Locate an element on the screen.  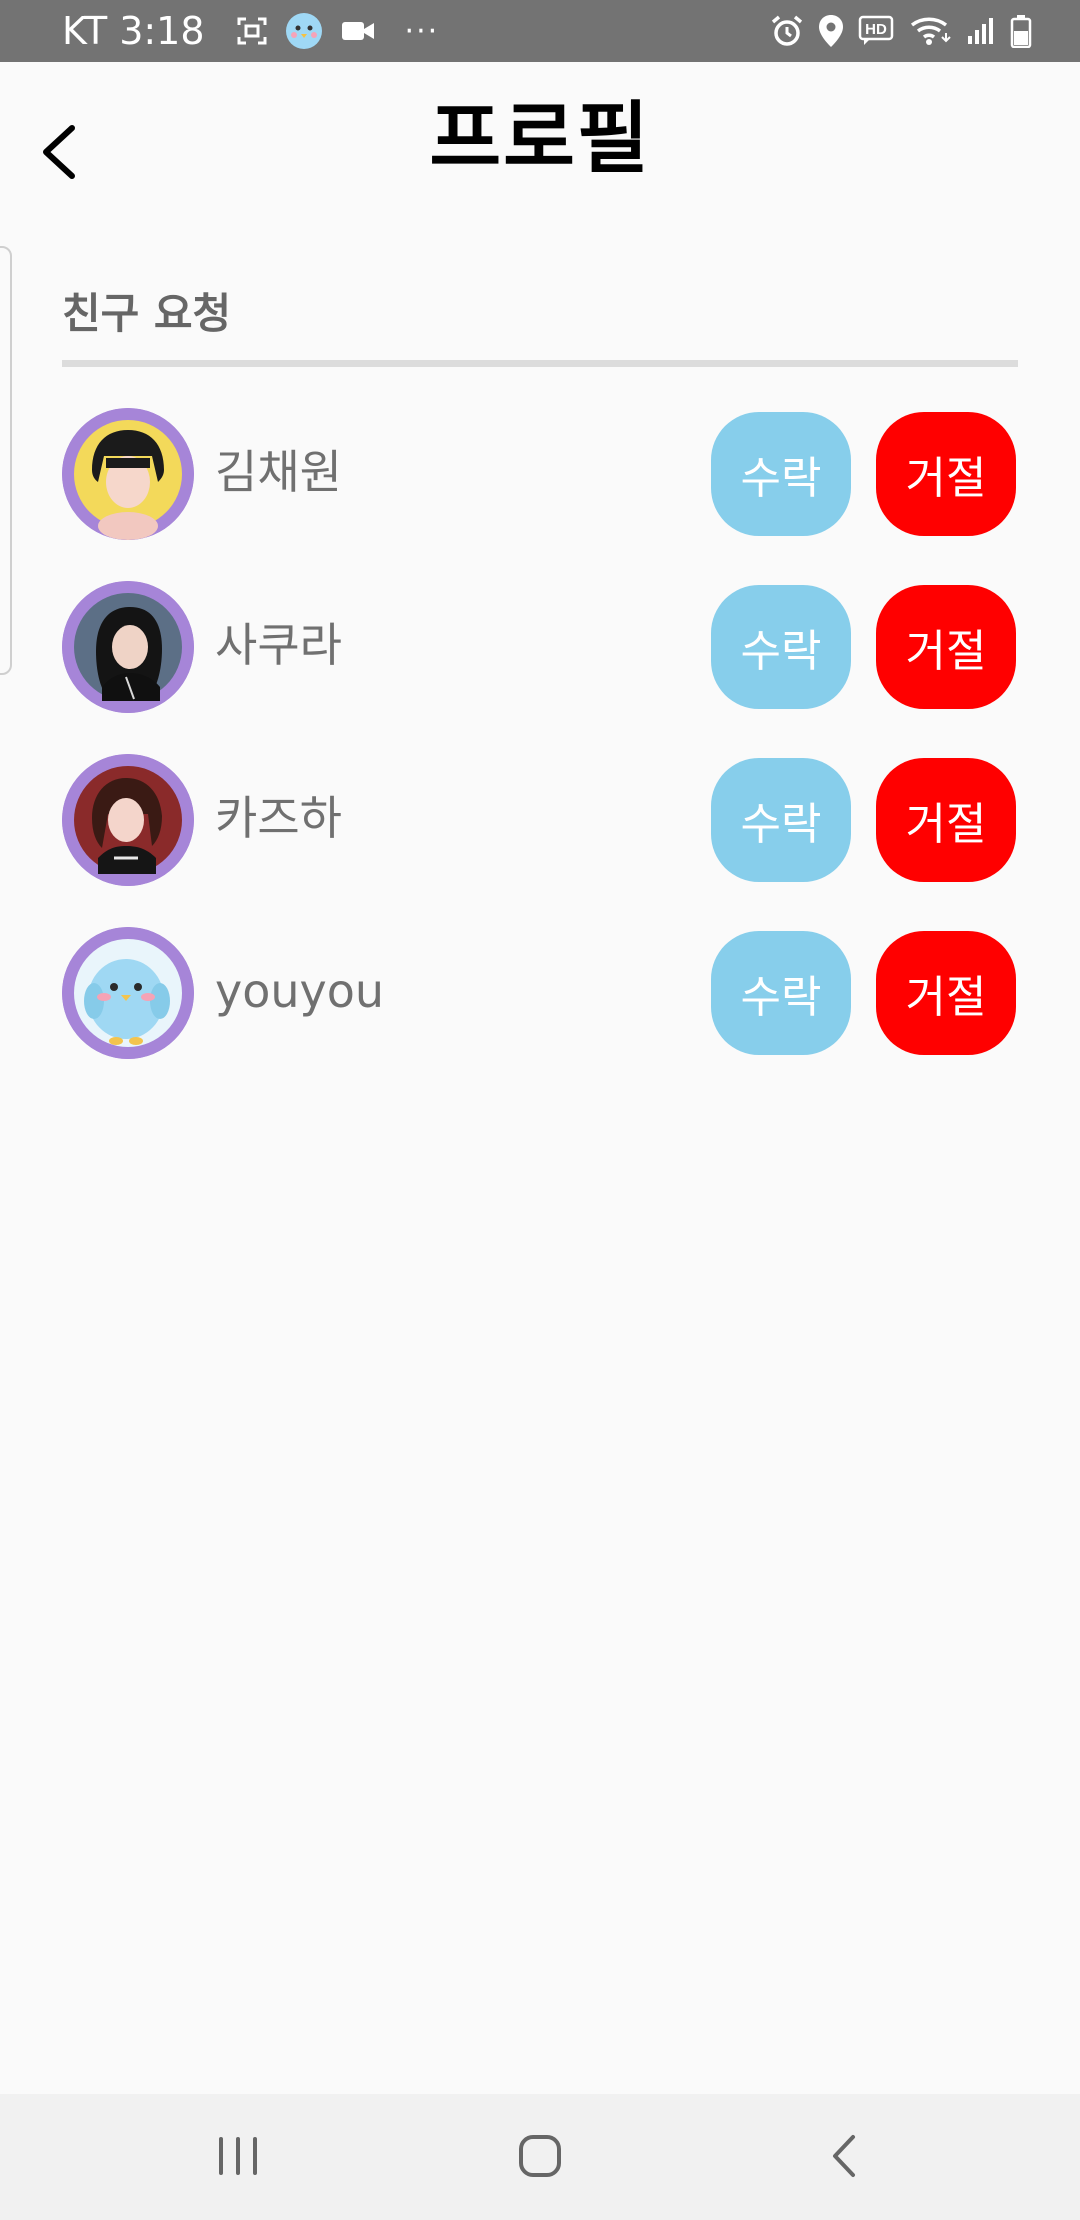
home-icon is located at coordinates (540, 2158).